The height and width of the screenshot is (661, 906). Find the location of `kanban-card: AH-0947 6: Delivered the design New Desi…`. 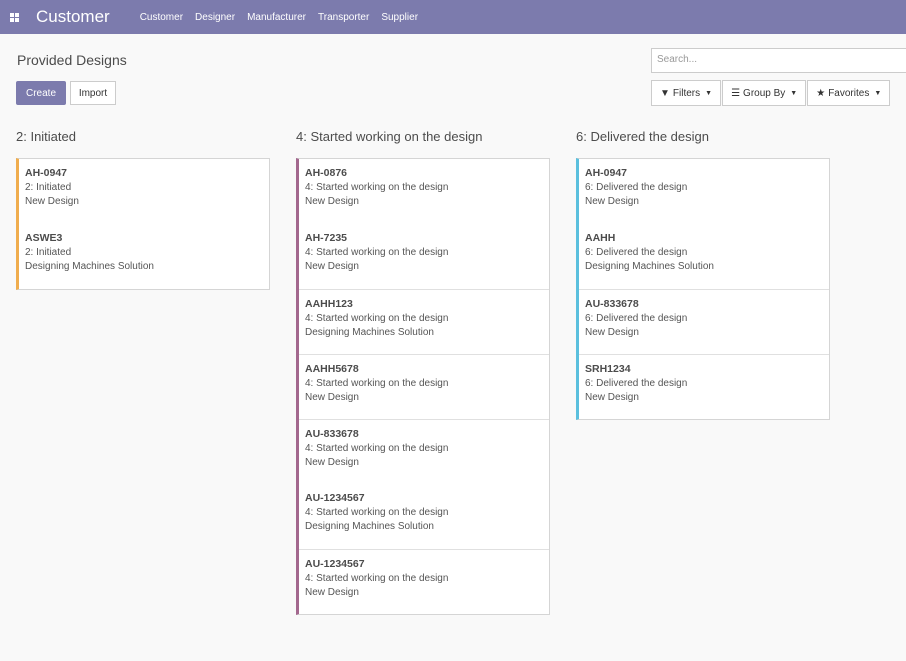

kanban-card: AH-0947 6: Delivered the design New Desi… is located at coordinates (704, 191).